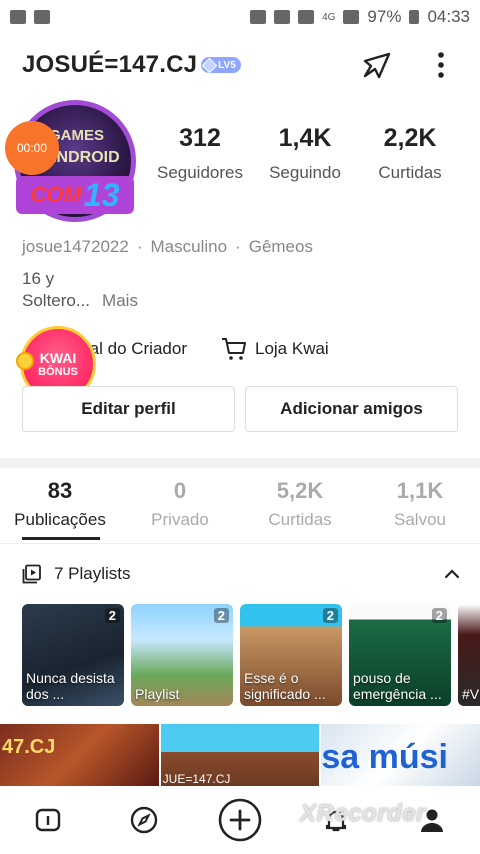 This screenshot has height=854, width=480. Describe the element at coordinates (305, 172) in the screenshot. I see `stat-label: Seguindo` at that location.